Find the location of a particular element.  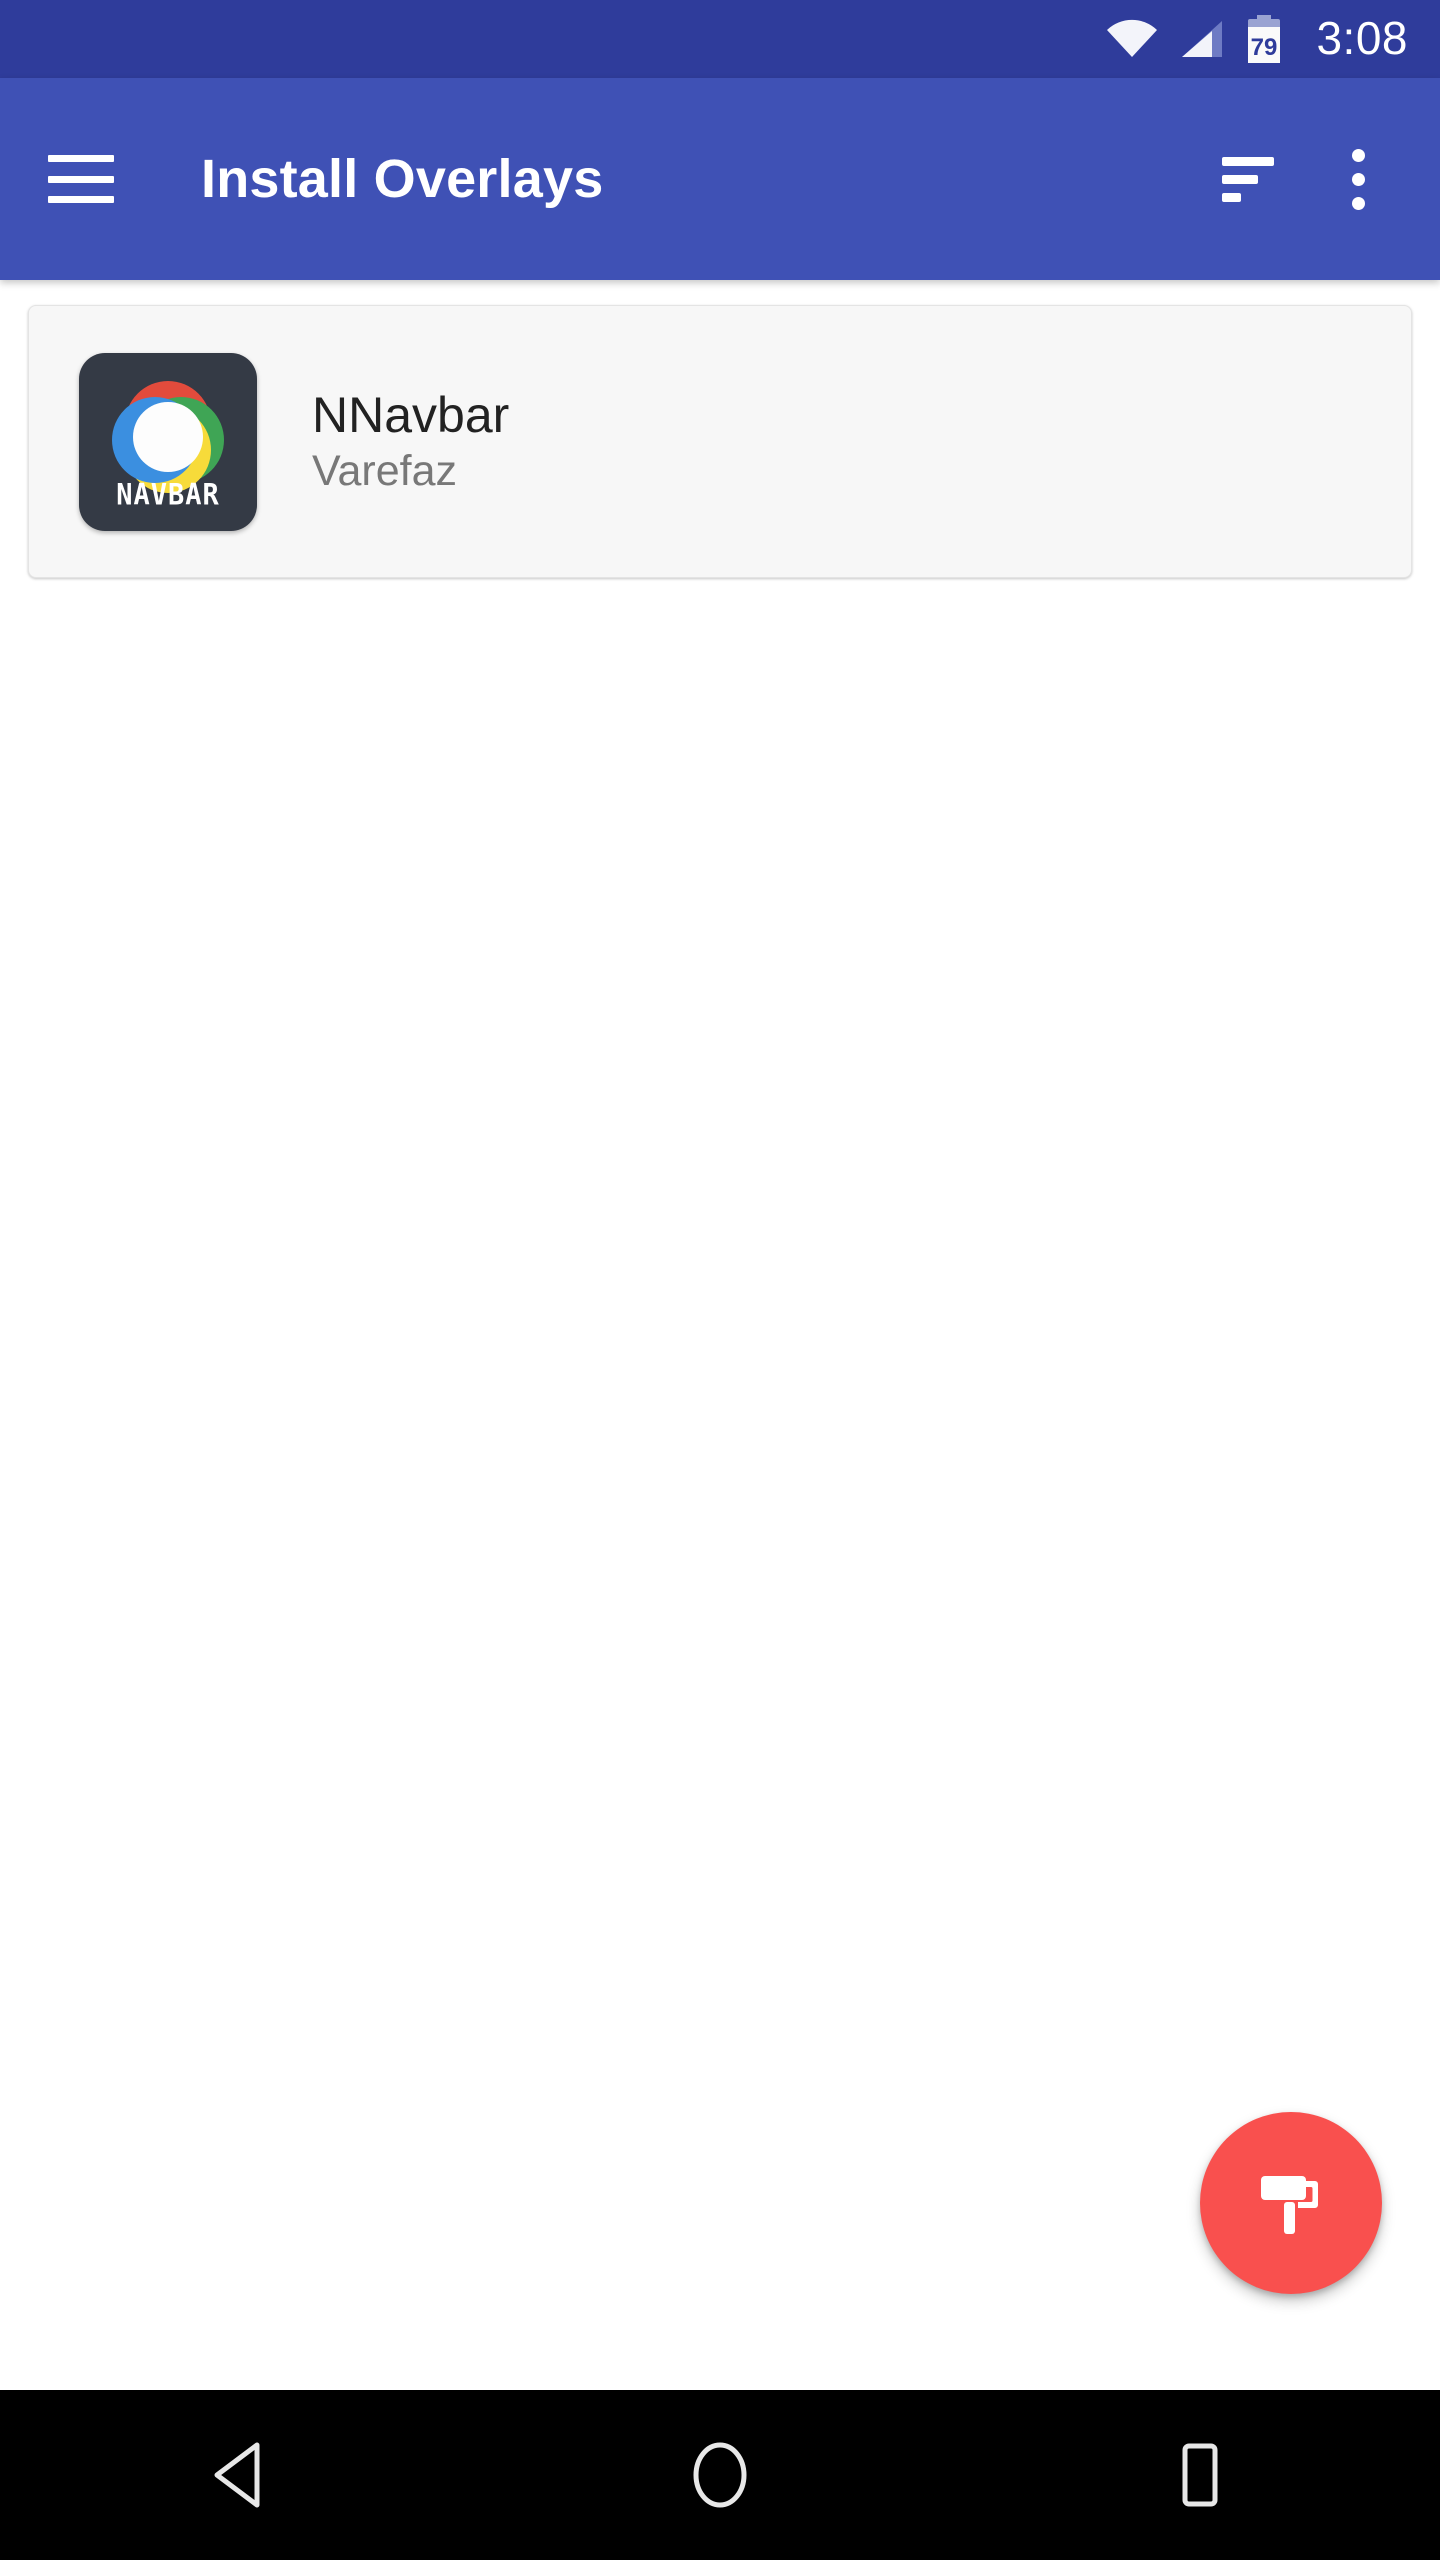

android-navigation-bar is located at coordinates (720, 2475).